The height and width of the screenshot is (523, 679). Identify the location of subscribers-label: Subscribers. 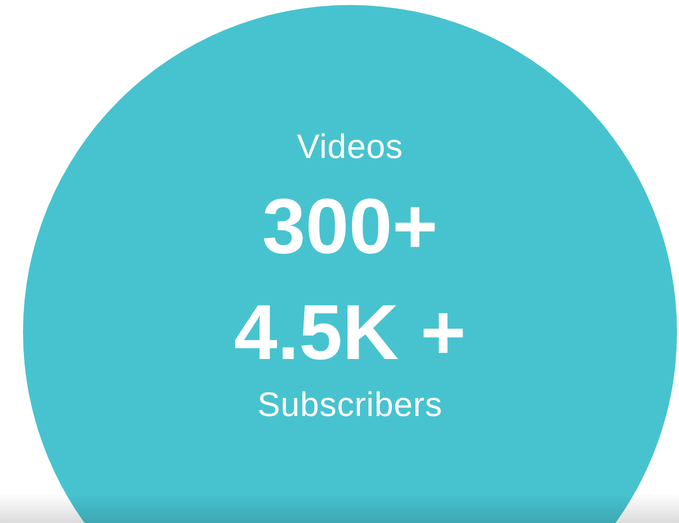
(349, 405).